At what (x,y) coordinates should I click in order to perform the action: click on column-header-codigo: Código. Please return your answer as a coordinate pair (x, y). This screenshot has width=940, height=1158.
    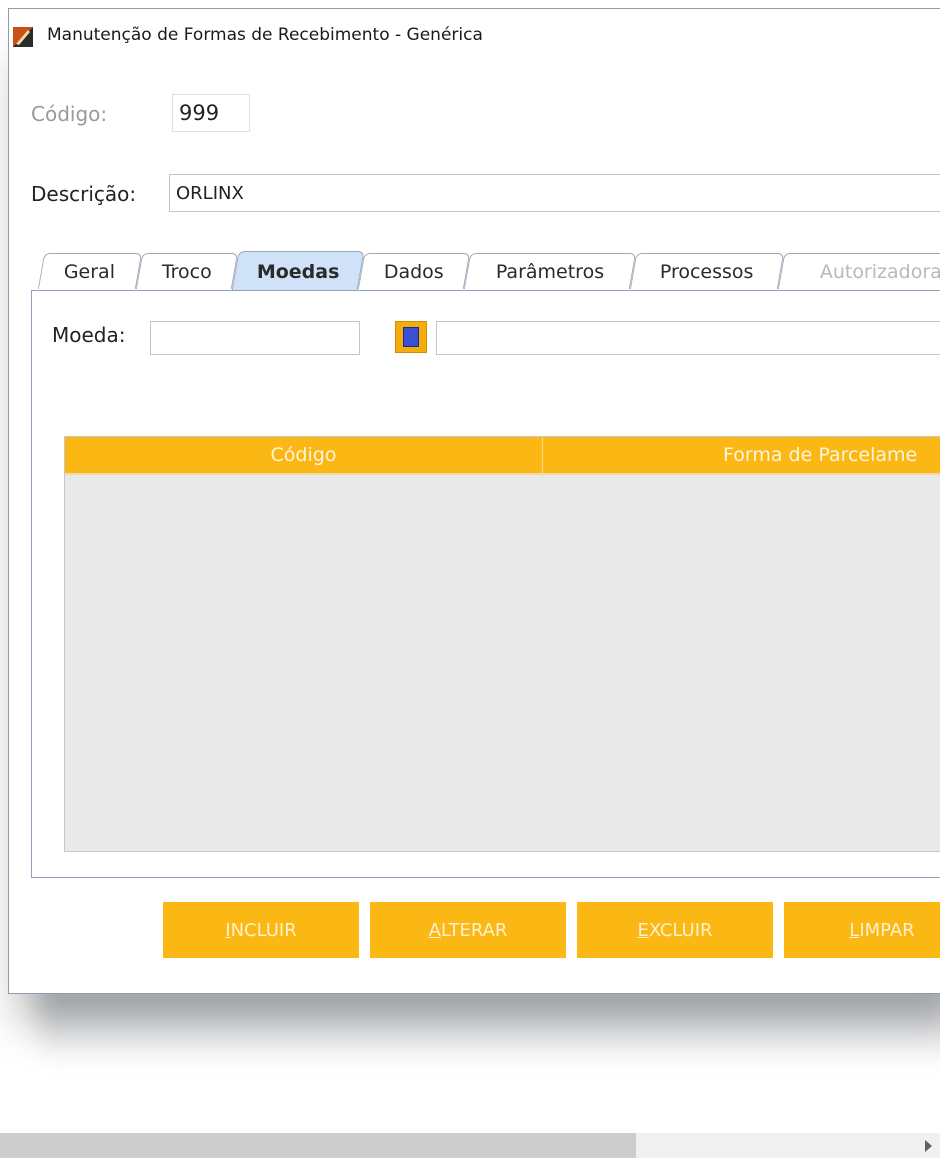
    Looking at the image, I should click on (304, 455).